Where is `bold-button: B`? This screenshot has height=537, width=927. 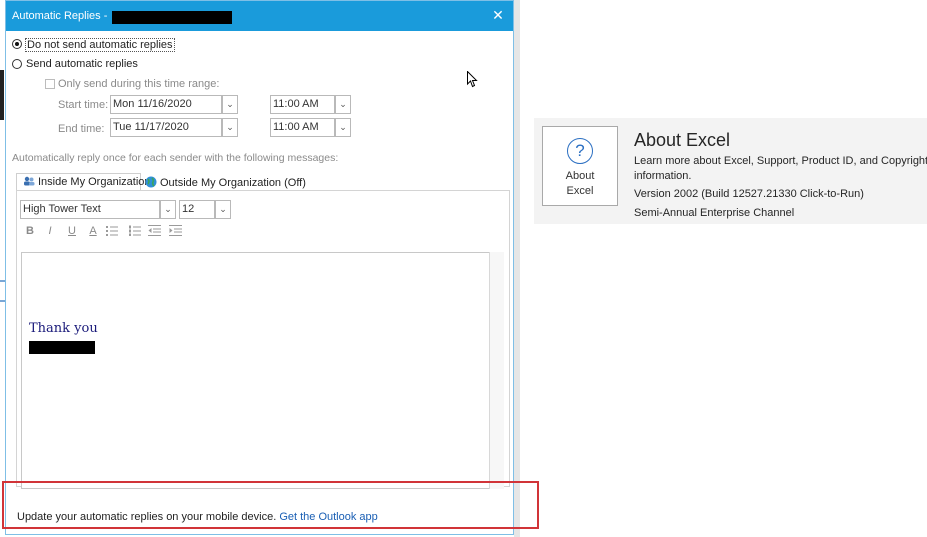
bold-button: B is located at coordinates (30, 231).